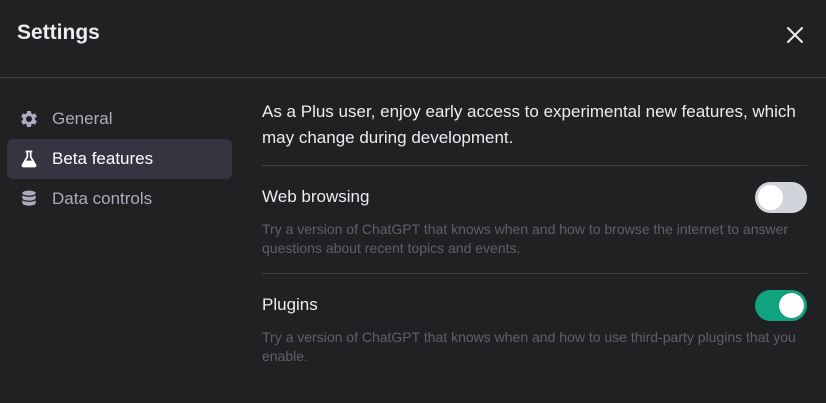 The width and height of the screenshot is (826, 403). Describe the element at coordinates (29, 119) in the screenshot. I see `gear-icon` at that location.